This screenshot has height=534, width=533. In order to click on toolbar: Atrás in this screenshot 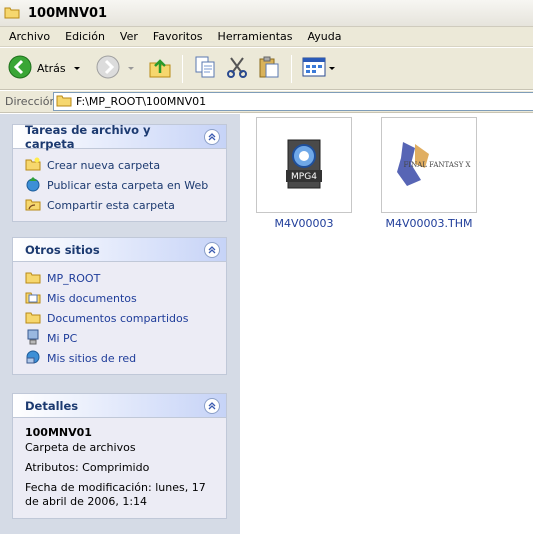, I will do `click(266, 69)`.